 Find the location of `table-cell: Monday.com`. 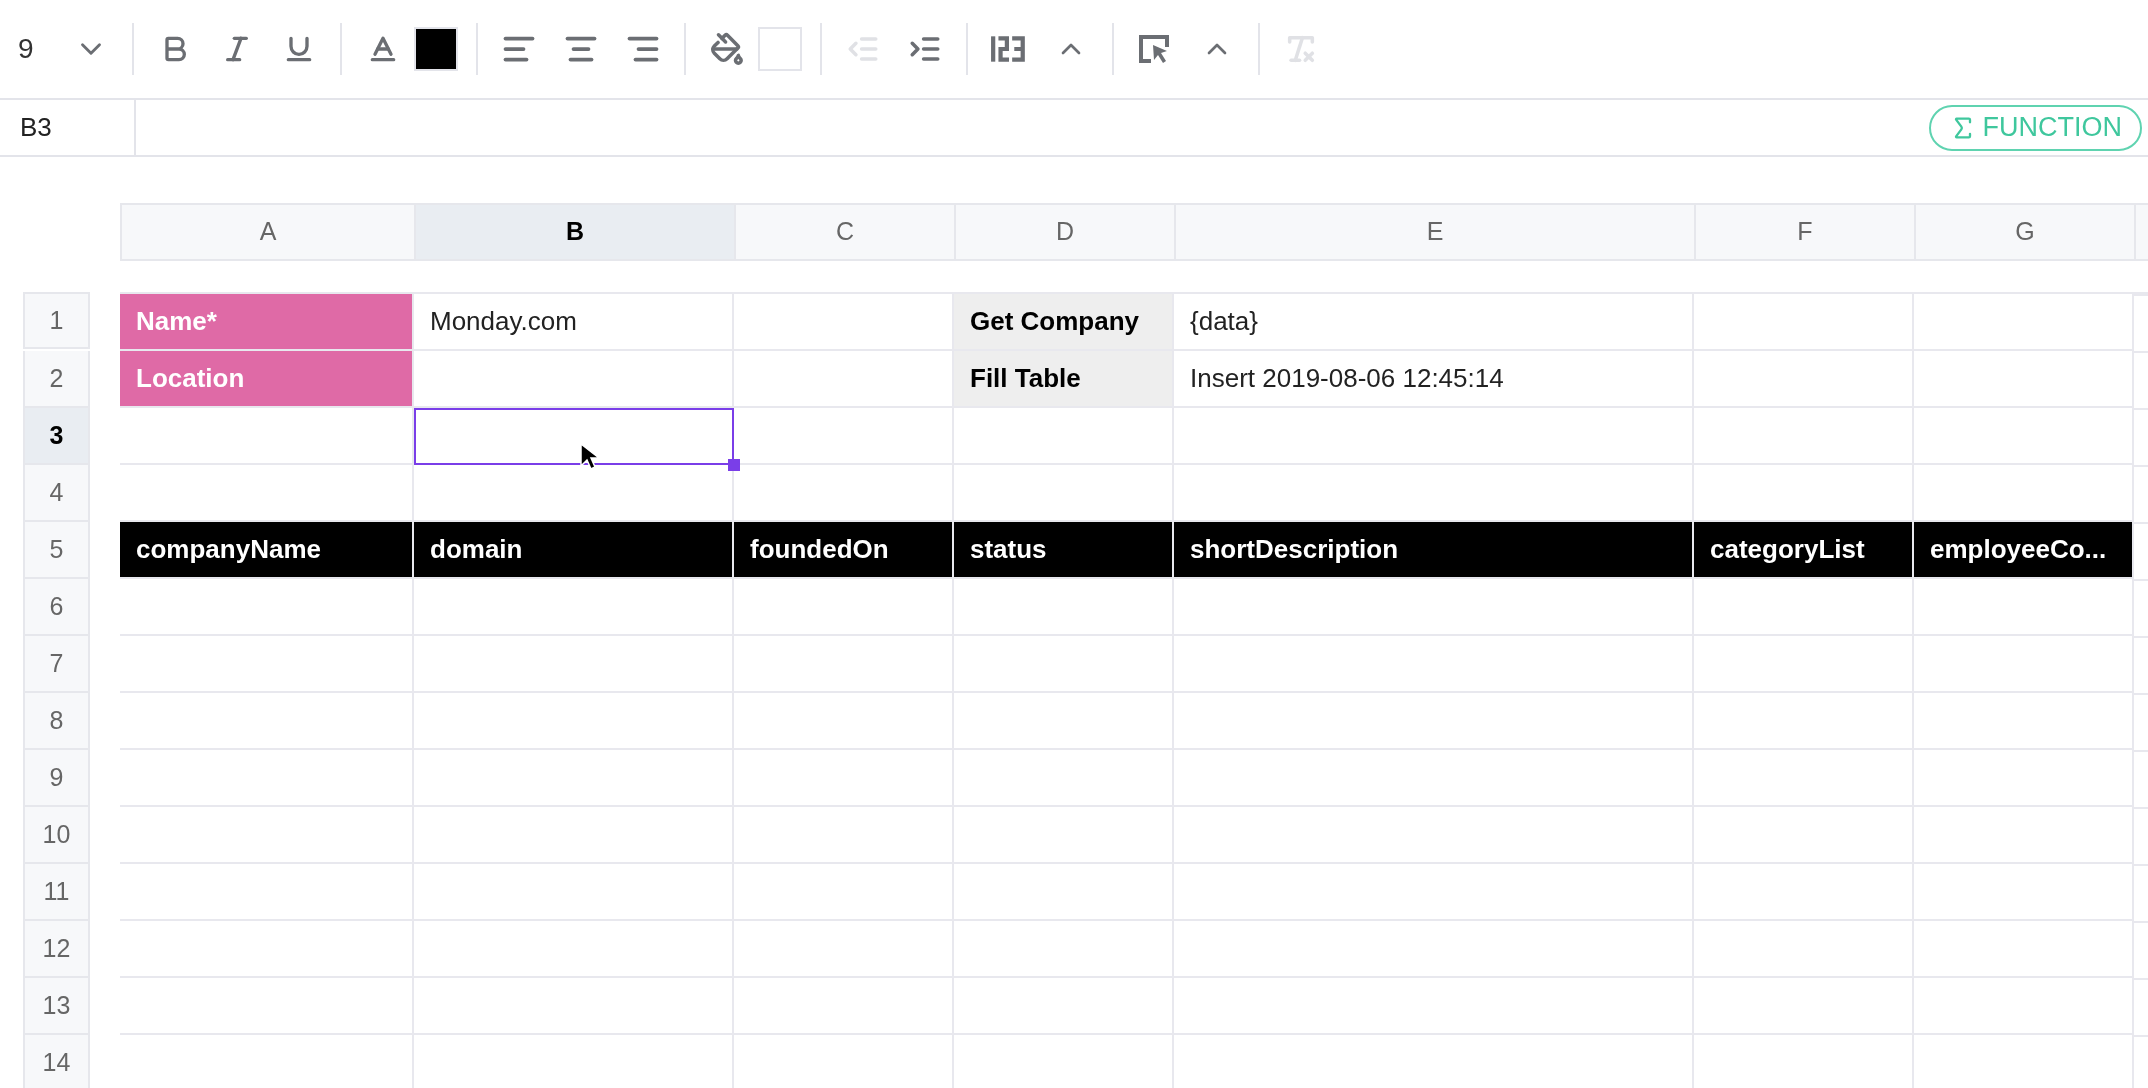

table-cell: Monday.com is located at coordinates (574, 322).